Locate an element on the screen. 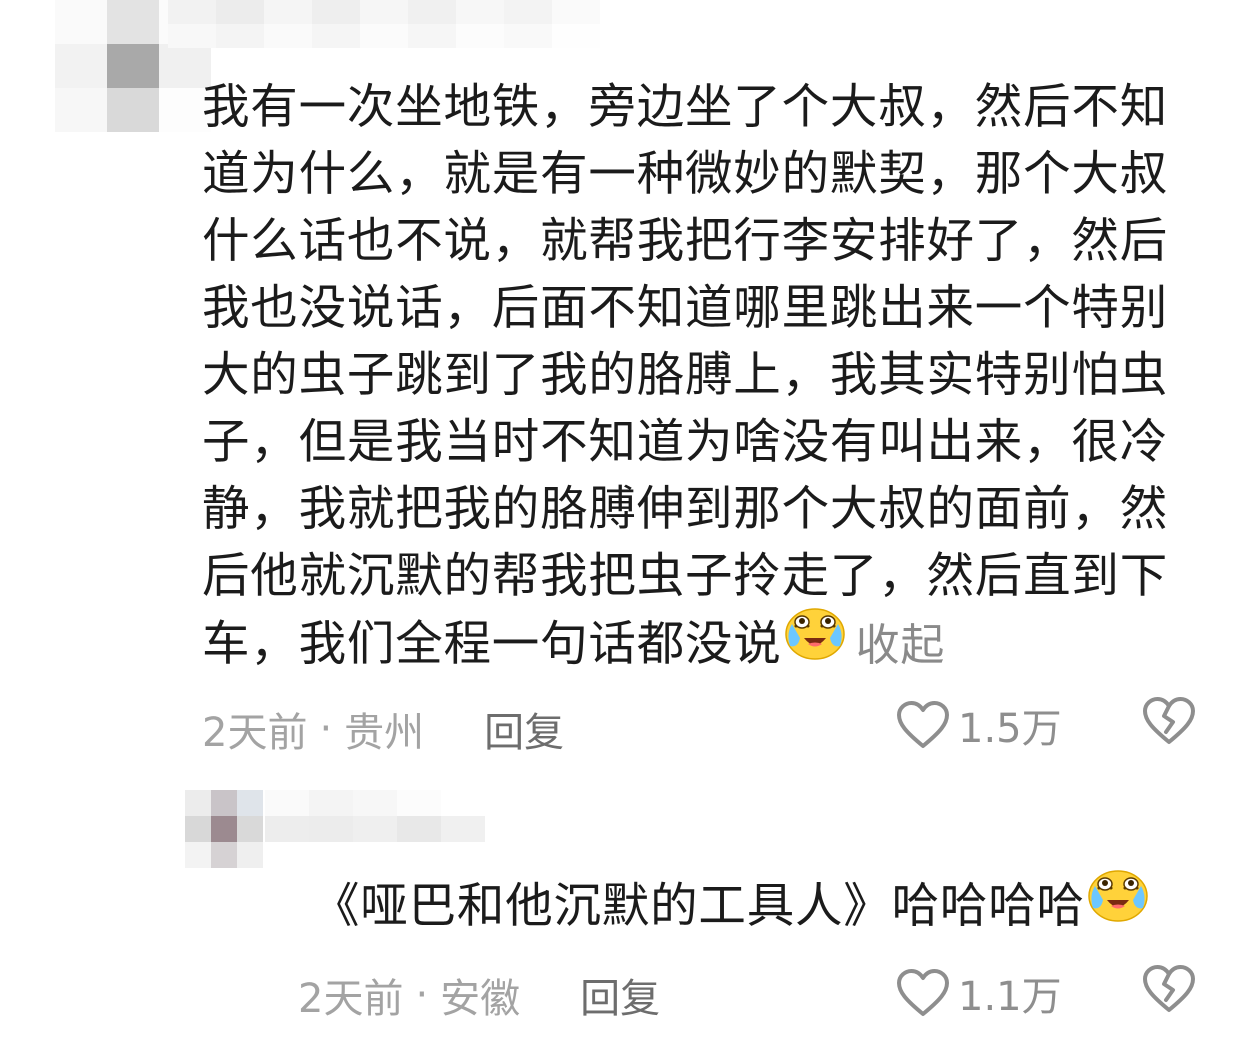  comment-actions: 1.1万 is located at coordinates (979, 993).